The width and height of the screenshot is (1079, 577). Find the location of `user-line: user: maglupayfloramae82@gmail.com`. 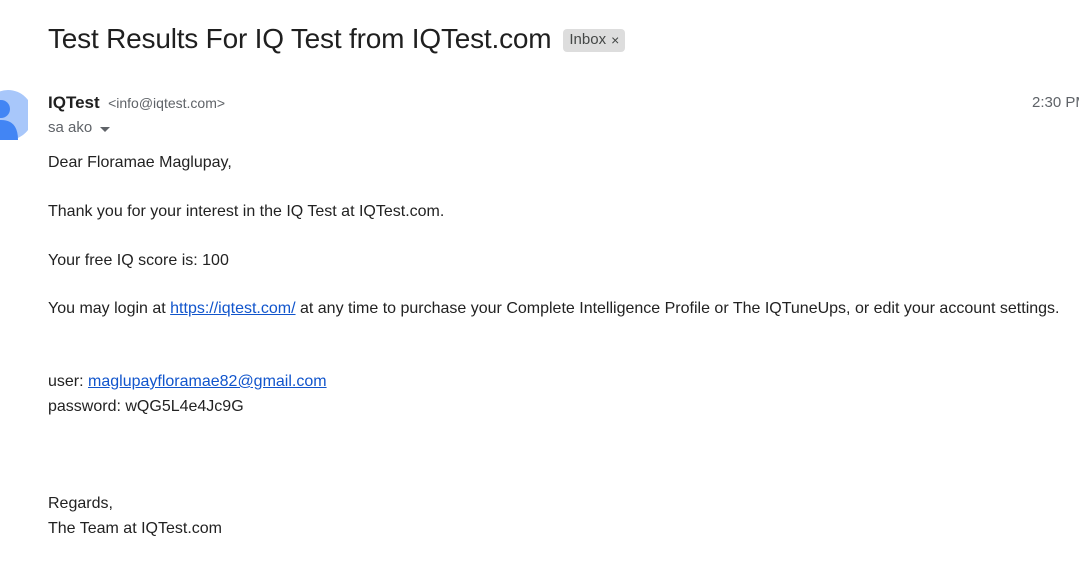

user-line: user: maglupayfloramae82@gmail.com is located at coordinates (187, 382).